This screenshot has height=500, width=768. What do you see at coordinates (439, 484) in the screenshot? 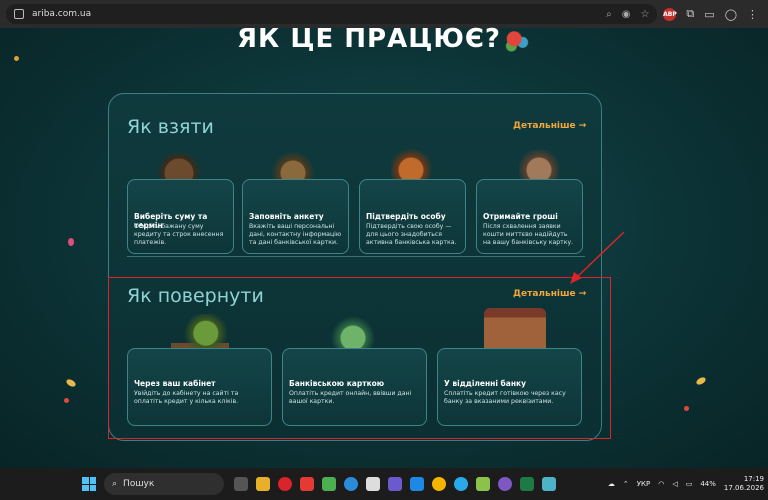
I see `chrome-icon` at bounding box center [439, 484].